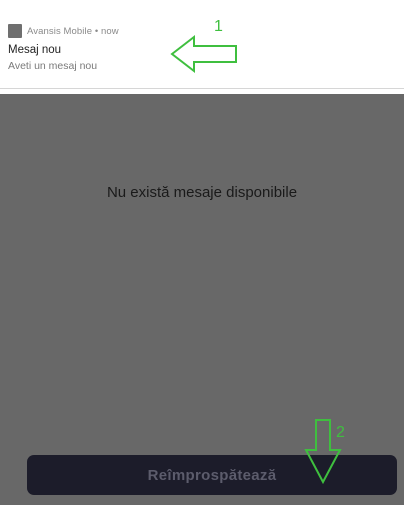 The height and width of the screenshot is (505, 404). I want to click on empty-state-message: Nu există mesaje disponibile, so click(202, 192).